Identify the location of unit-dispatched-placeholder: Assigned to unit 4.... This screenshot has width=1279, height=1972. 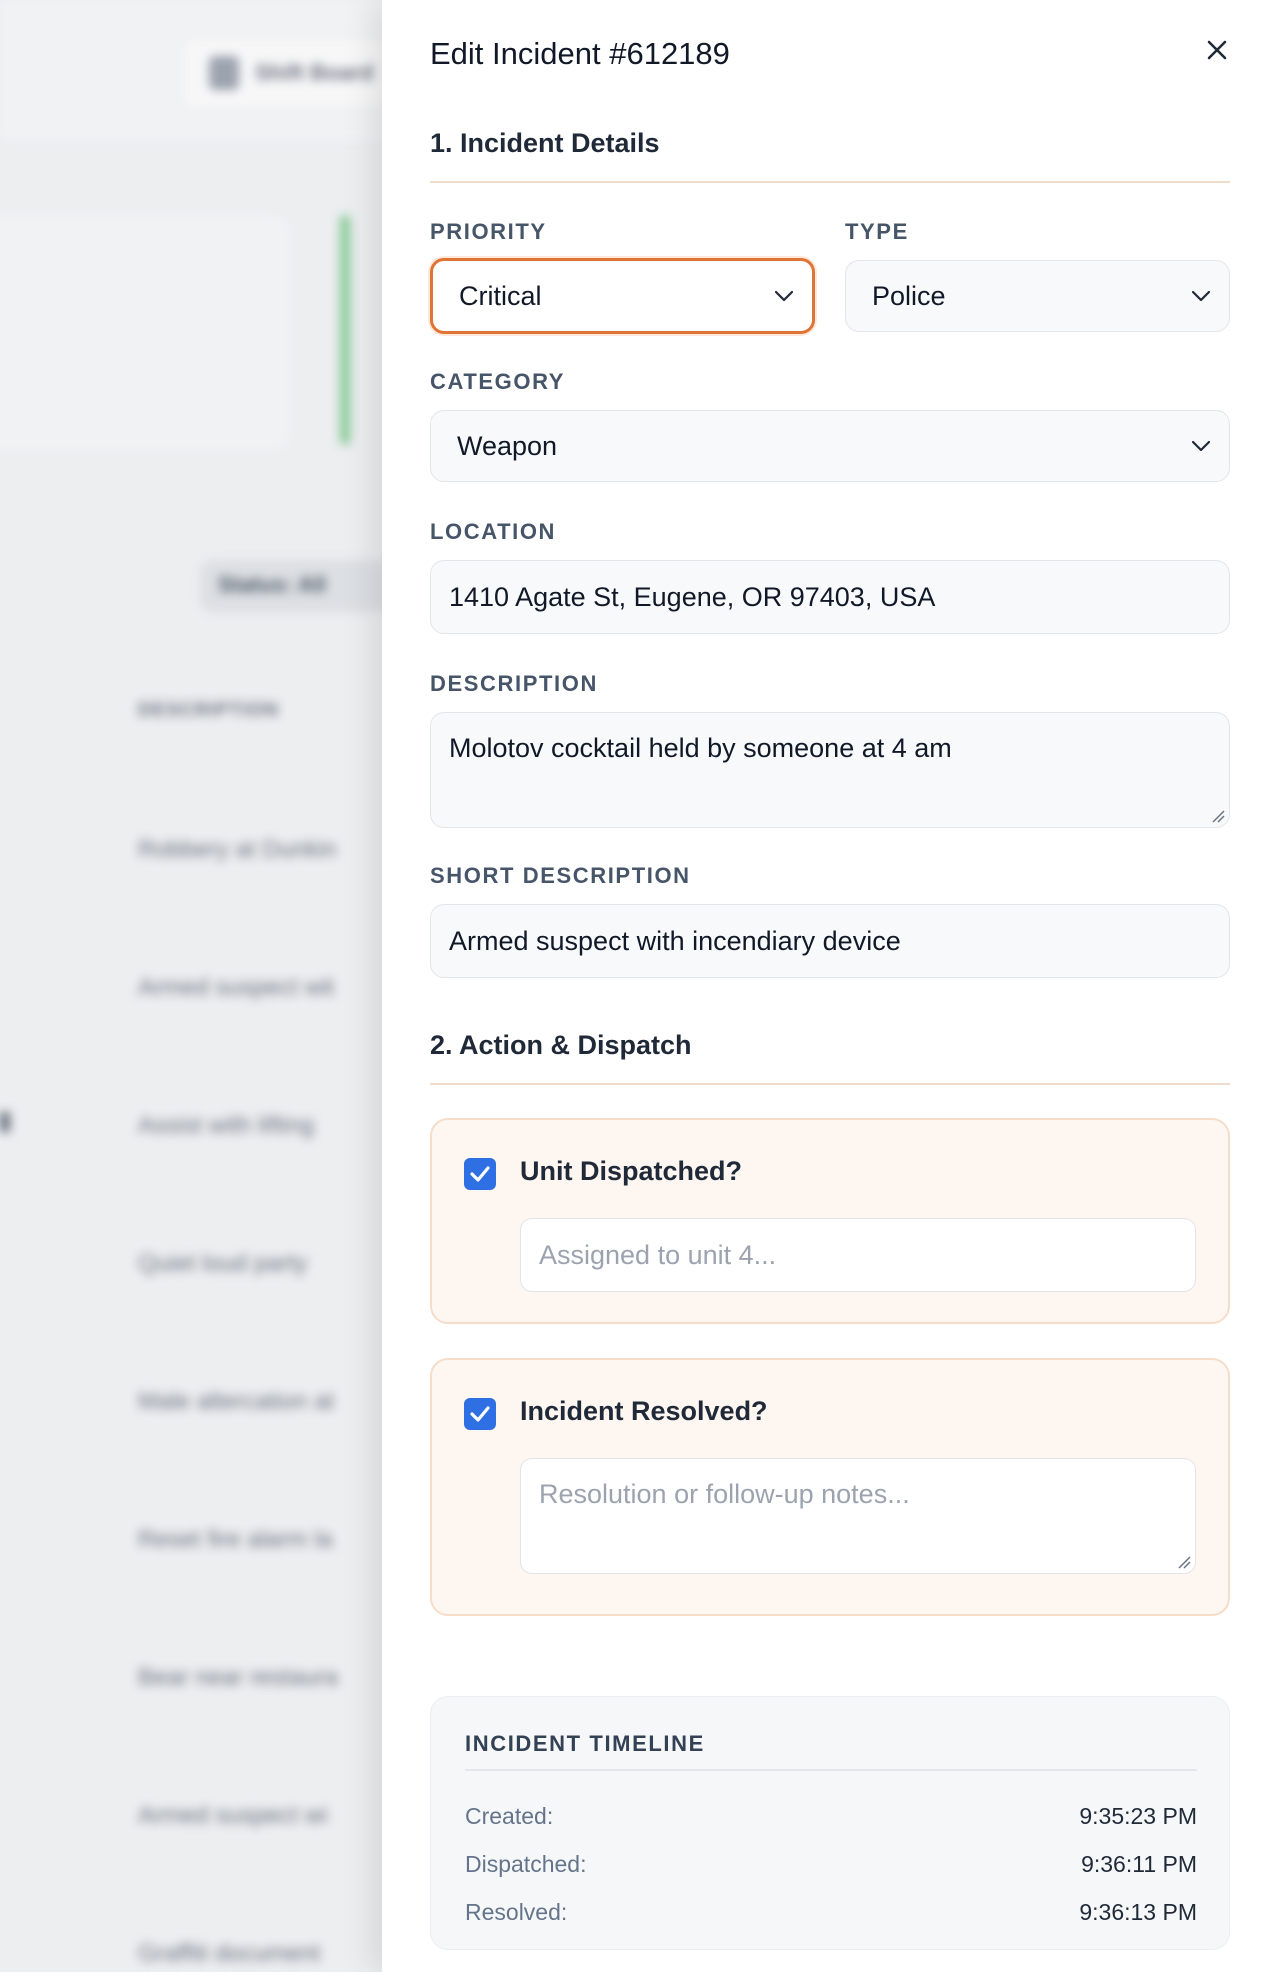
(658, 1254).